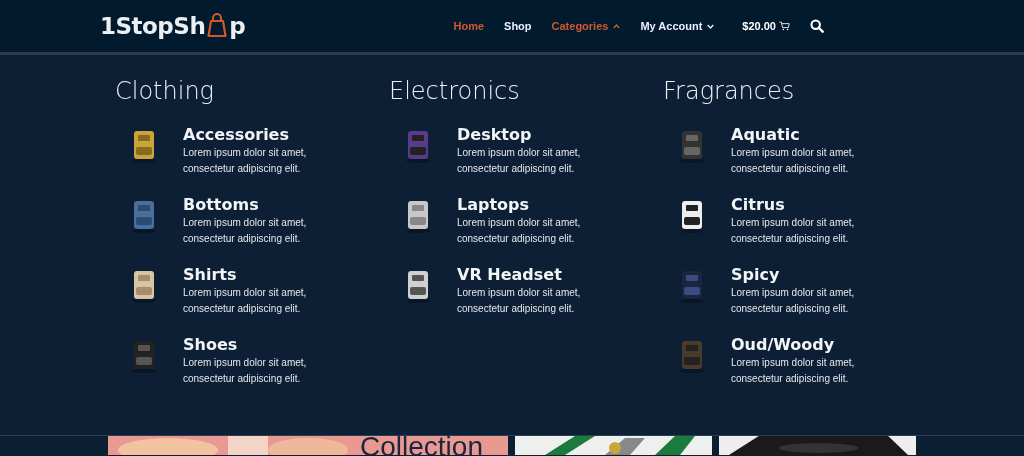 This screenshot has height=456, width=1024. What do you see at coordinates (755, 275) in the screenshot?
I see `category-link: Spicy` at bounding box center [755, 275].